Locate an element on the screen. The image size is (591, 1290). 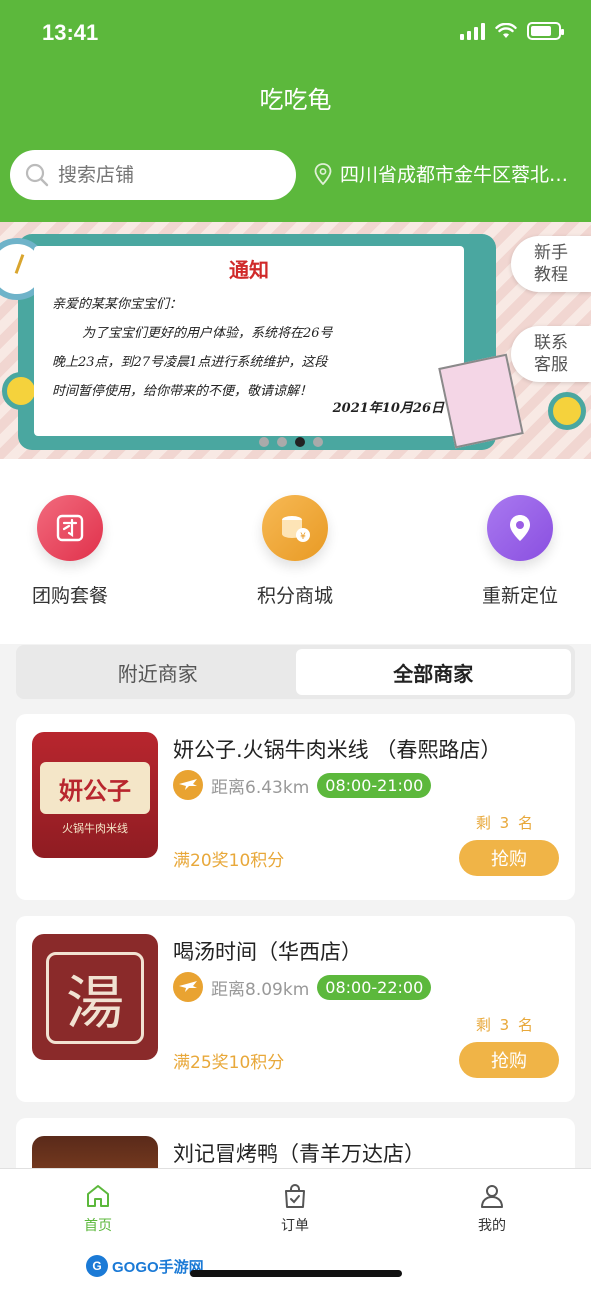
store-logo-text: 湯 is located at coordinates (94, 1003).